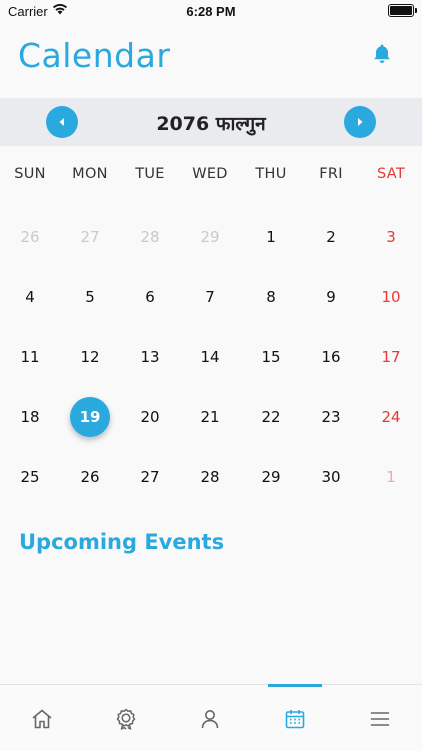 This screenshot has height=751, width=422. I want to click on weekday-label: SAT, so click(391, 174).